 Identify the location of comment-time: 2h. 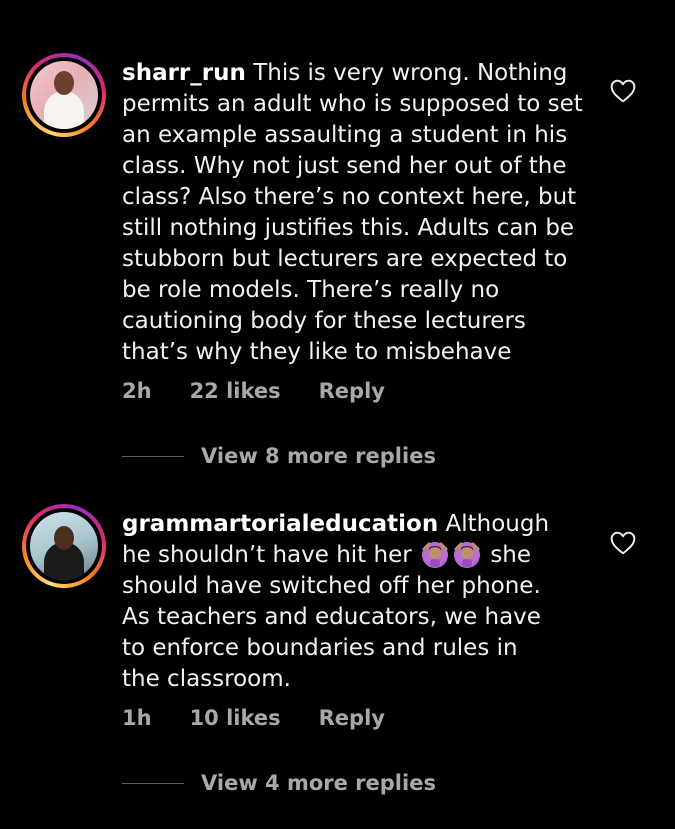
(137, 391).